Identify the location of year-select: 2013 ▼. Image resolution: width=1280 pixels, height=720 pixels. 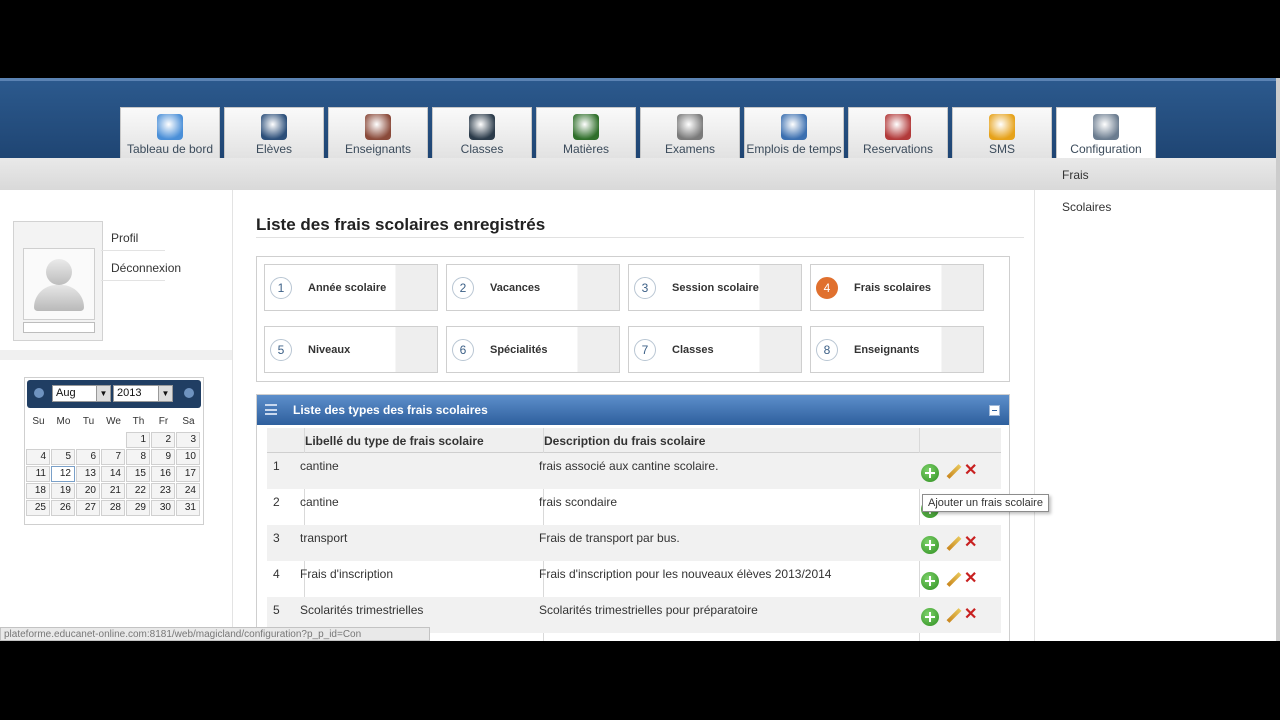
(143, 393).